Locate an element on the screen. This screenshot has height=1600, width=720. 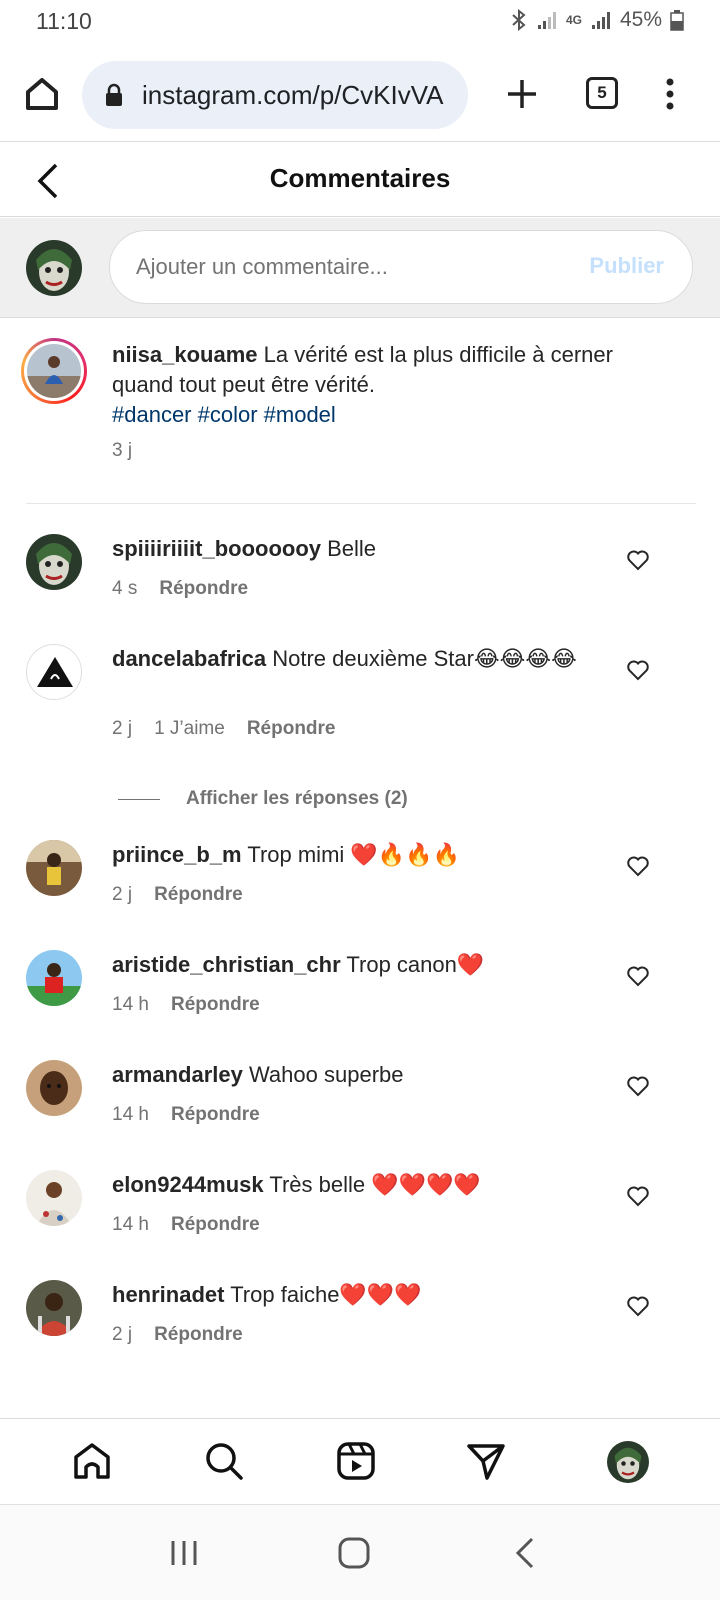
nav-home-button is located at coordinates (92, 1461).